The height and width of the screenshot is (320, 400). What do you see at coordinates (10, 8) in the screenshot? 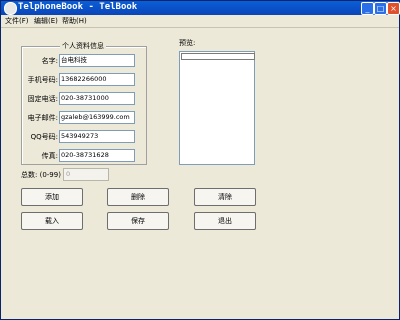
I see `app-icon` at bounding box center [10, 8].